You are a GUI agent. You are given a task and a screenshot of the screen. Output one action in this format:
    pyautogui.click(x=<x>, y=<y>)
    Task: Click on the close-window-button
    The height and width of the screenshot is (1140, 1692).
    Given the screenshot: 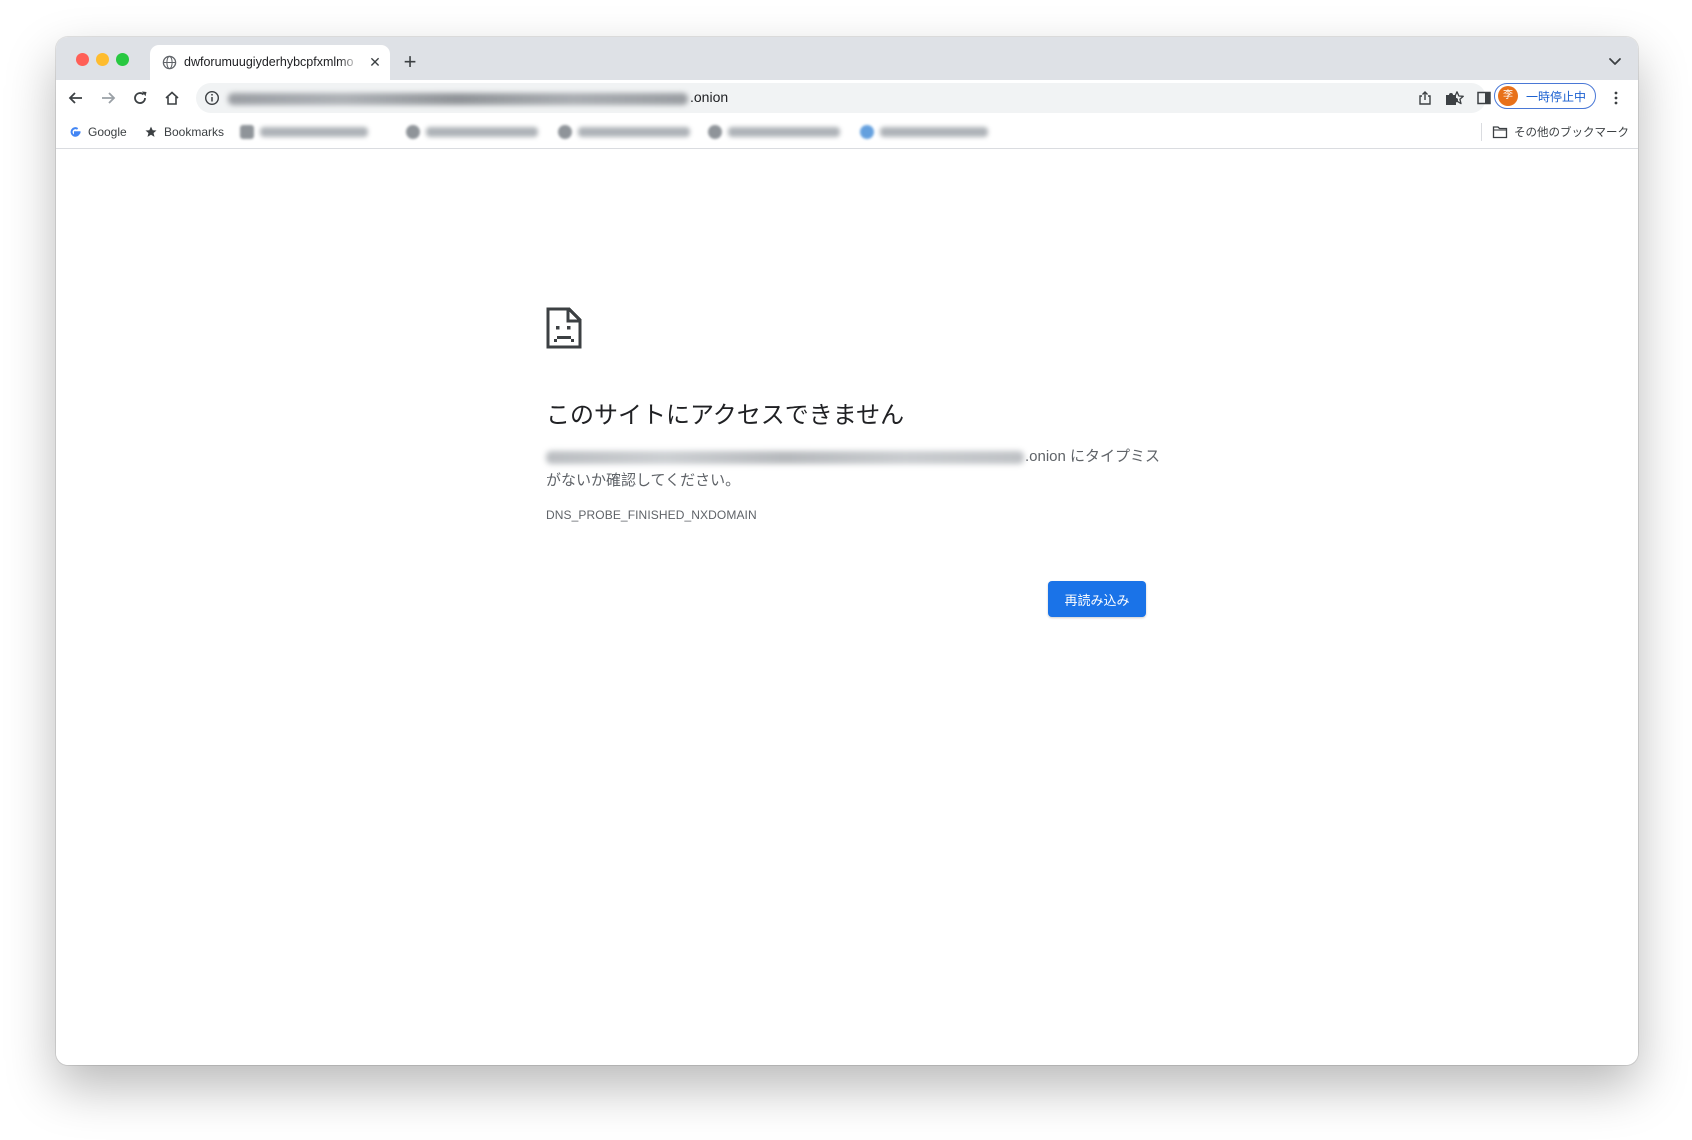 What is the action you would take?
    pyautogui.click(x=82, y=59)
    